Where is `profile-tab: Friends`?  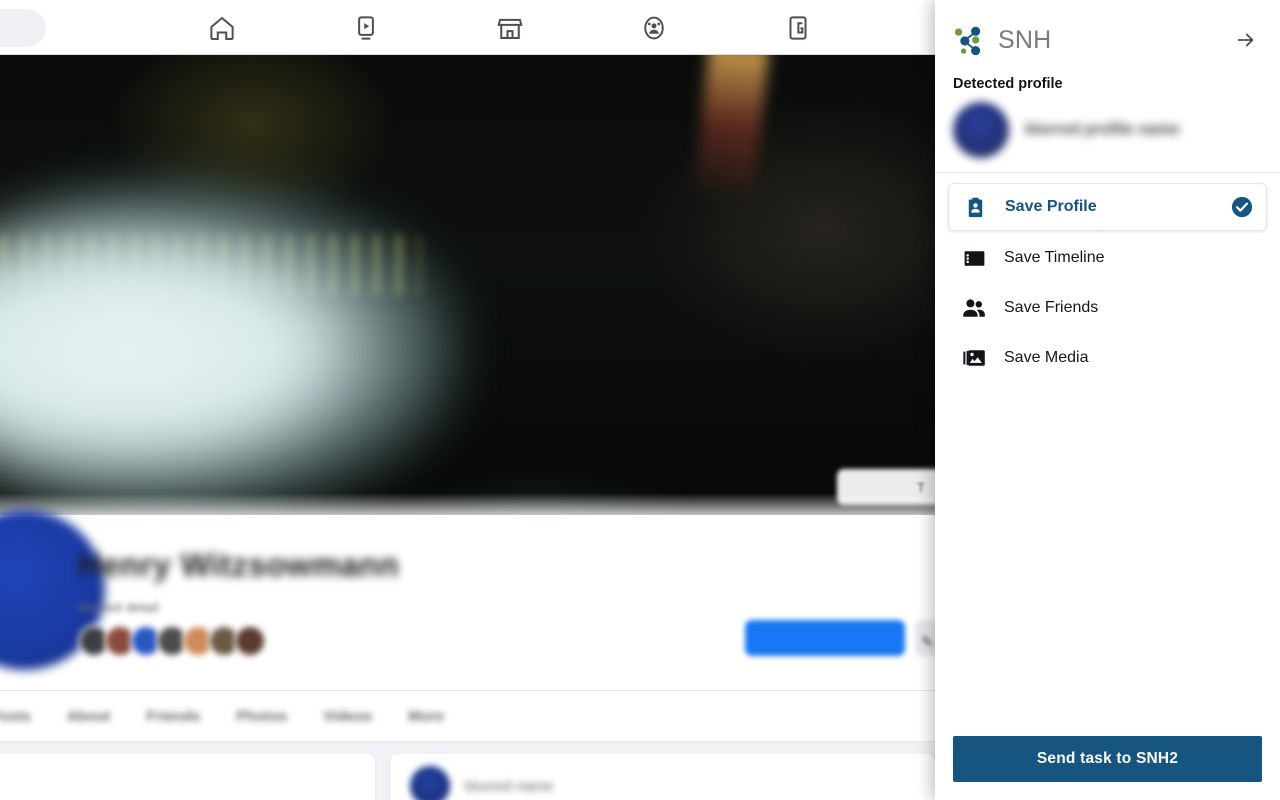 profile-tab: Friends is located at coordinates (173, 716).